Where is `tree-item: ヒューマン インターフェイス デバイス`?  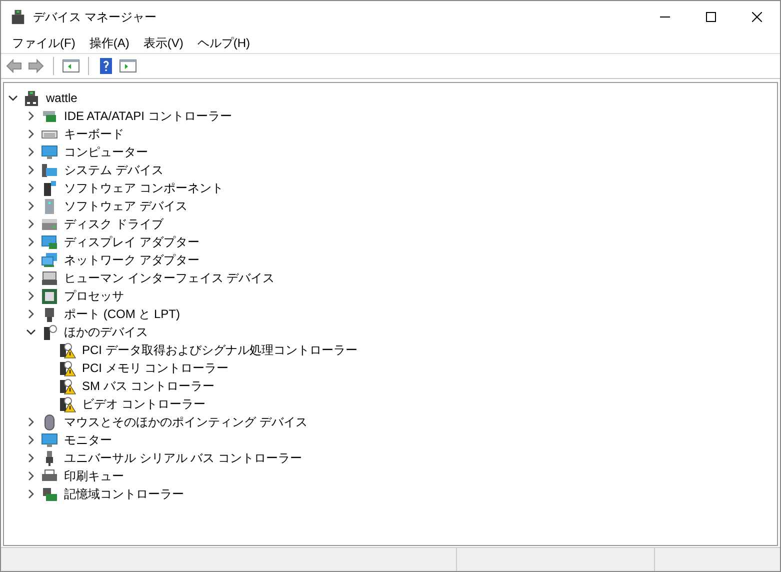
tree-item: ヒューマン インターフェイス デバイス is located at coordinates (169, 278).